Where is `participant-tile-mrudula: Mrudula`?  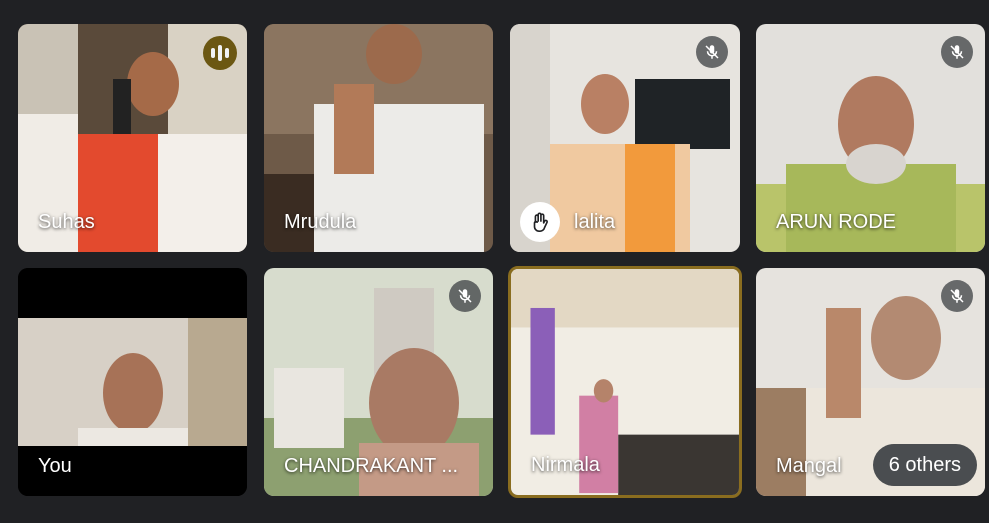
participant-tile-mrudula: Mrudula is located at coordinates (378, 138).